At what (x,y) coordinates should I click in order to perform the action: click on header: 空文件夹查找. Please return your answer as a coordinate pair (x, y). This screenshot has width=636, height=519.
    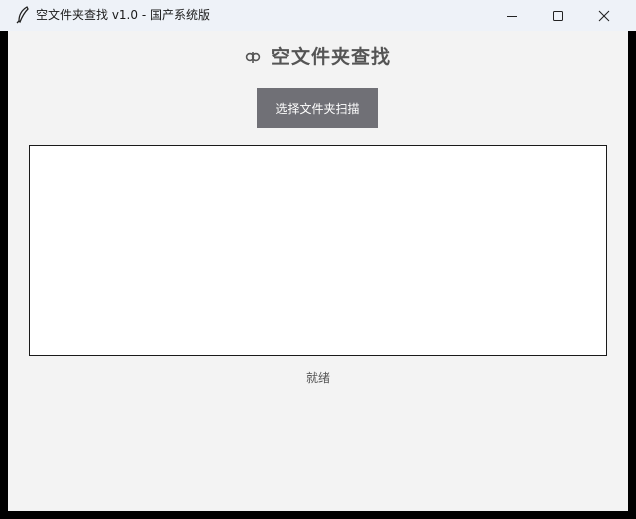
    Looking at the image, I should click on (318, 57).